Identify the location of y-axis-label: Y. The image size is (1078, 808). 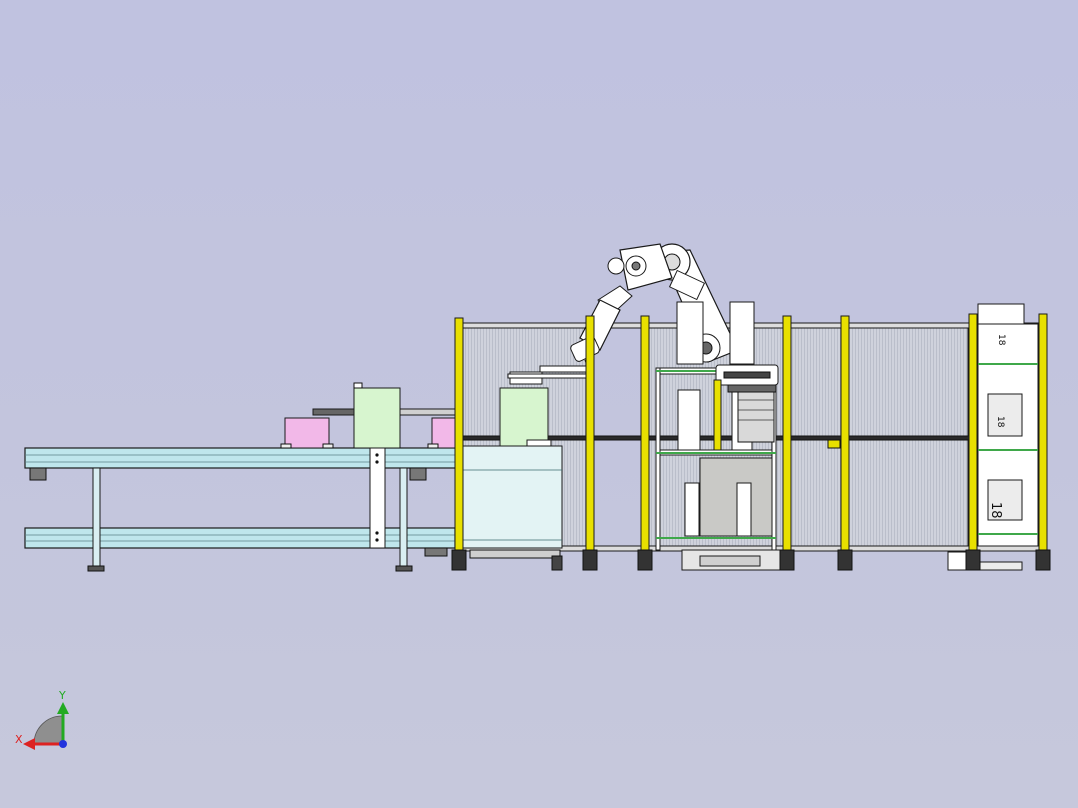
(62, 695).